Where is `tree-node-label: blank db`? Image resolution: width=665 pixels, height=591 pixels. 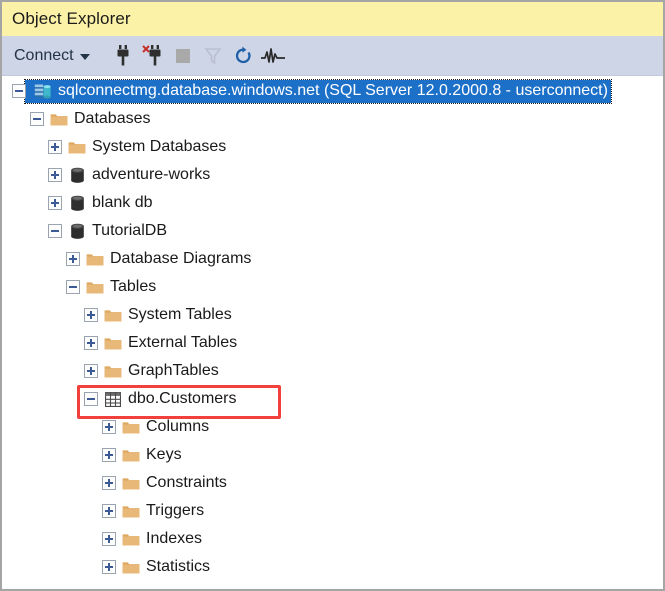
tree-node-label: blank db is located at coordinates (122, 202).